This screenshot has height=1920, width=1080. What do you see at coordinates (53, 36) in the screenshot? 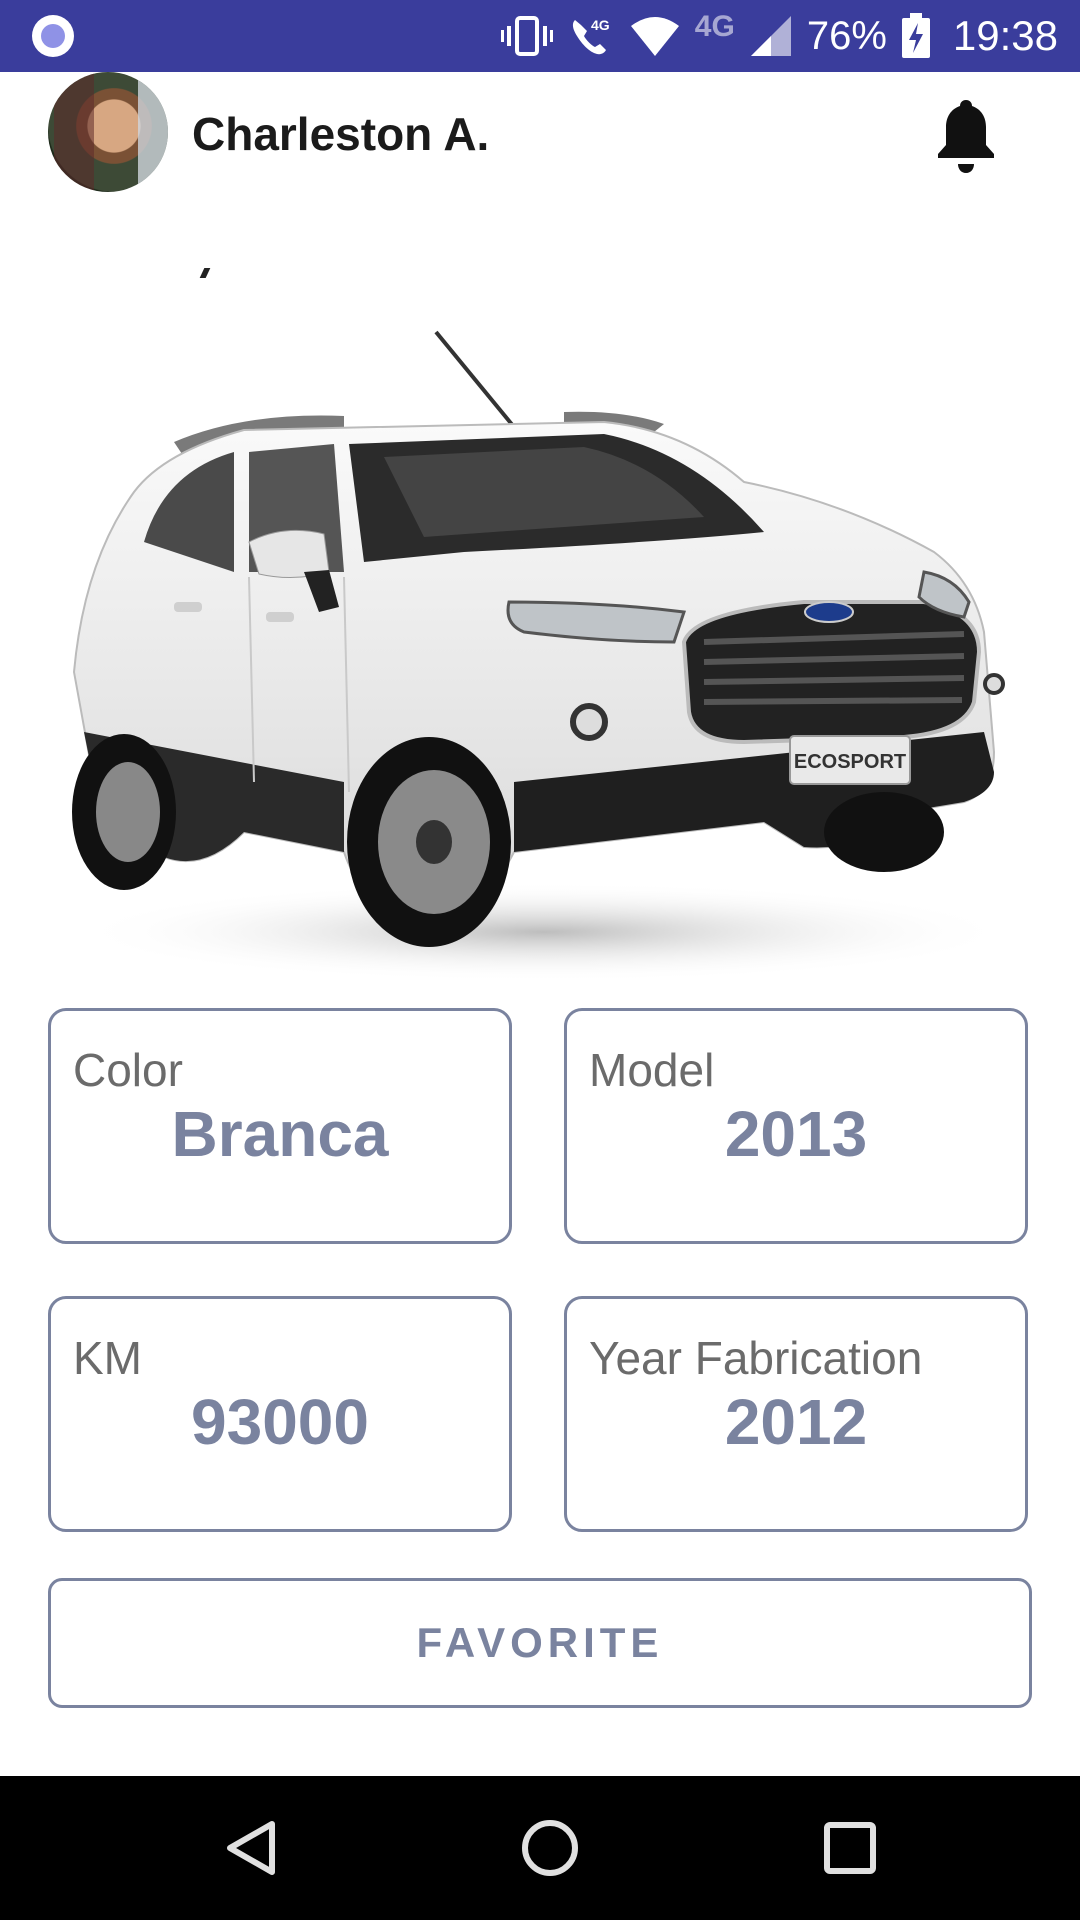
I see `notification-dot-icon` at bounding box center [53, 36].